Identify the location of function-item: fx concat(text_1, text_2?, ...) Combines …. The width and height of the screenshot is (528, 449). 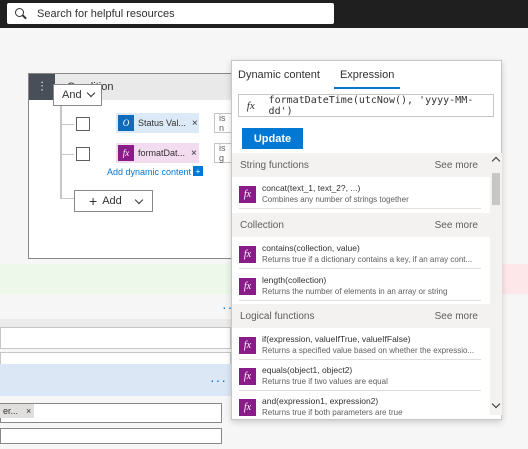
(360, 194).